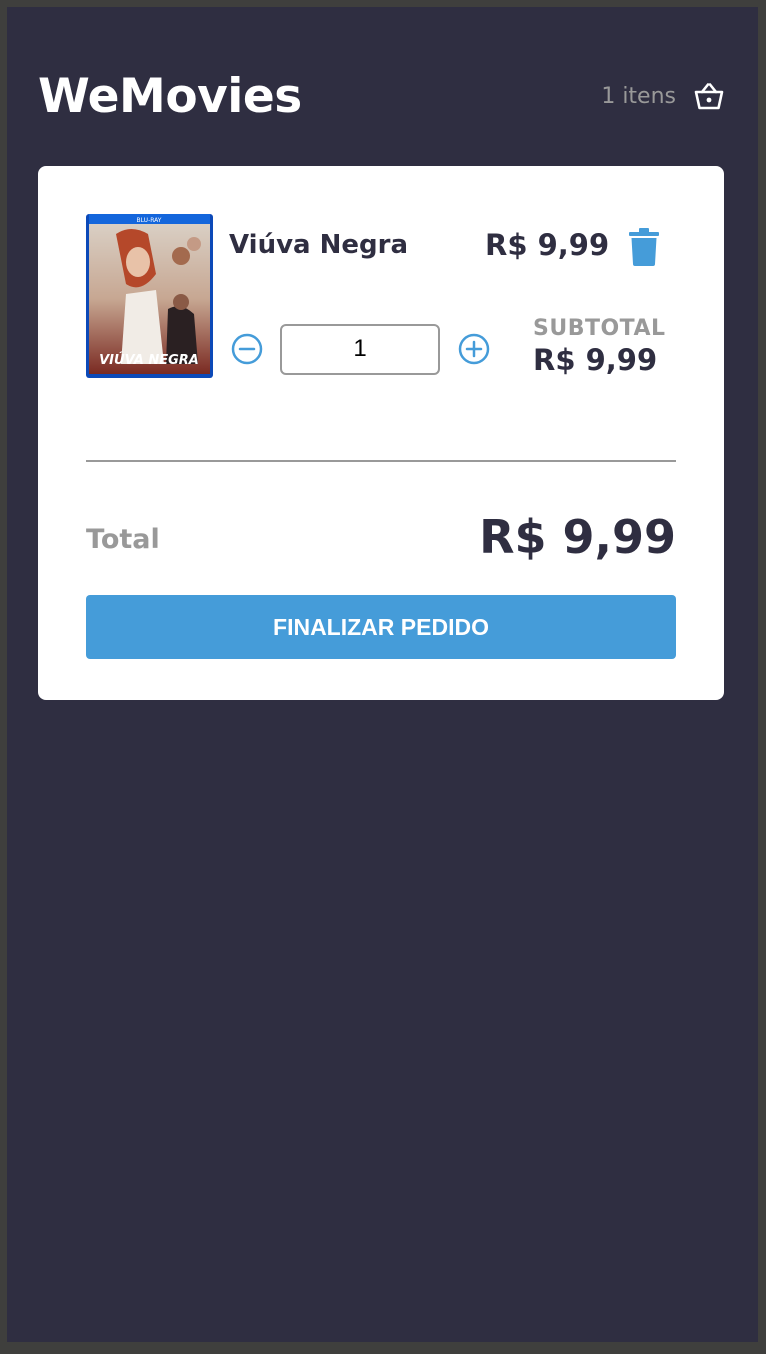 This screenshot has height=1354, width=766. I want to click on cart-summary: 1 itens, so click(662, 96).